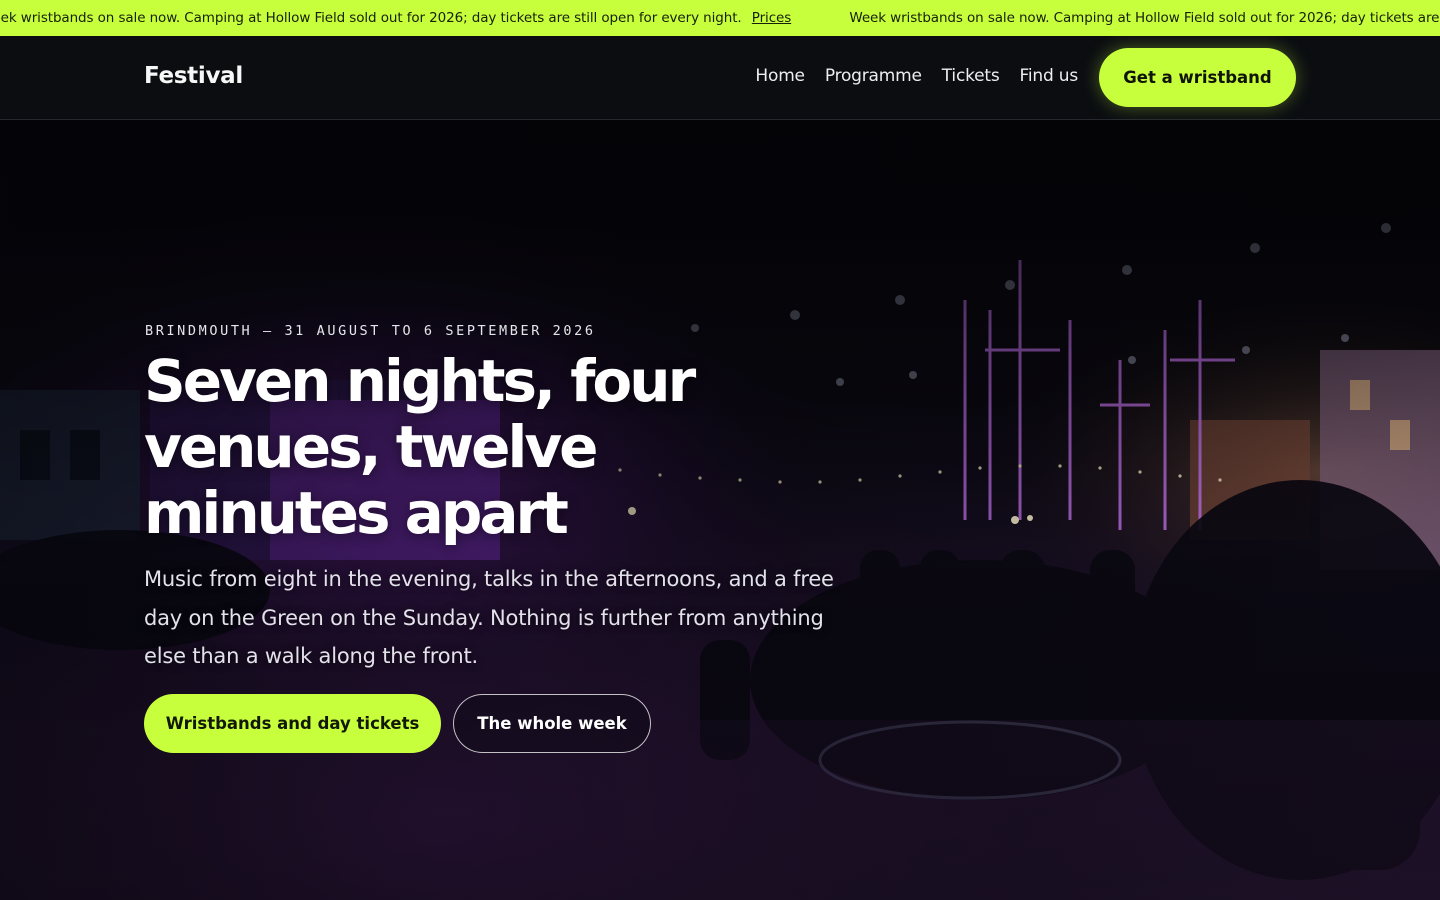 Image resolution: width=1440 pixels, height=900 pixels. Describe the element at coordinates (780, 76) in the screenshot. I see `nav-home: Home` at that location.